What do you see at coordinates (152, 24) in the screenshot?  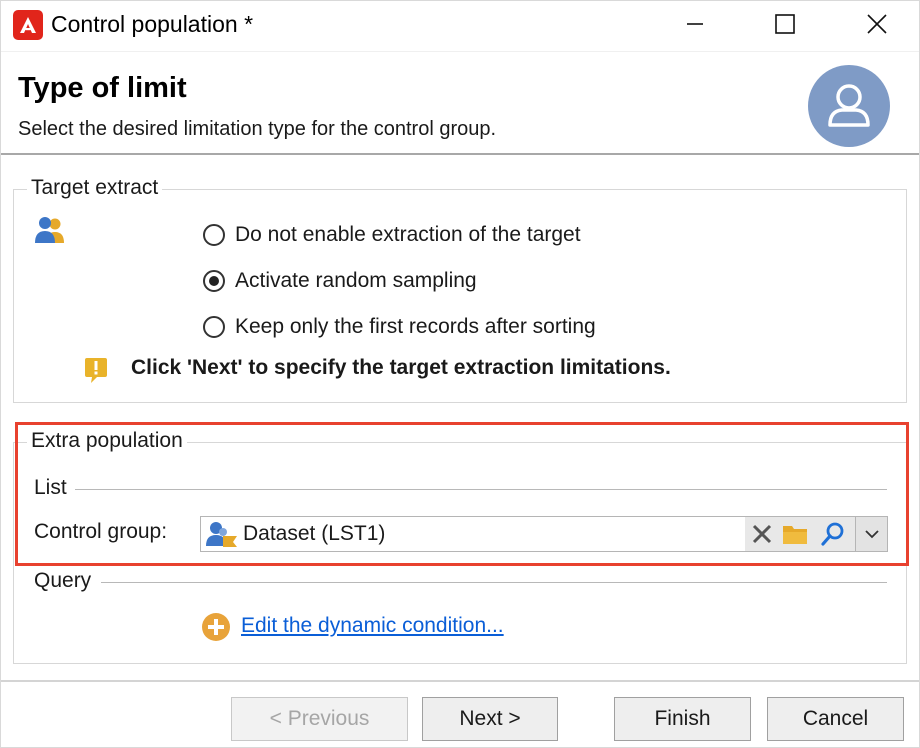 I see `window-title: Control population *` at bounding box center [152, 24].